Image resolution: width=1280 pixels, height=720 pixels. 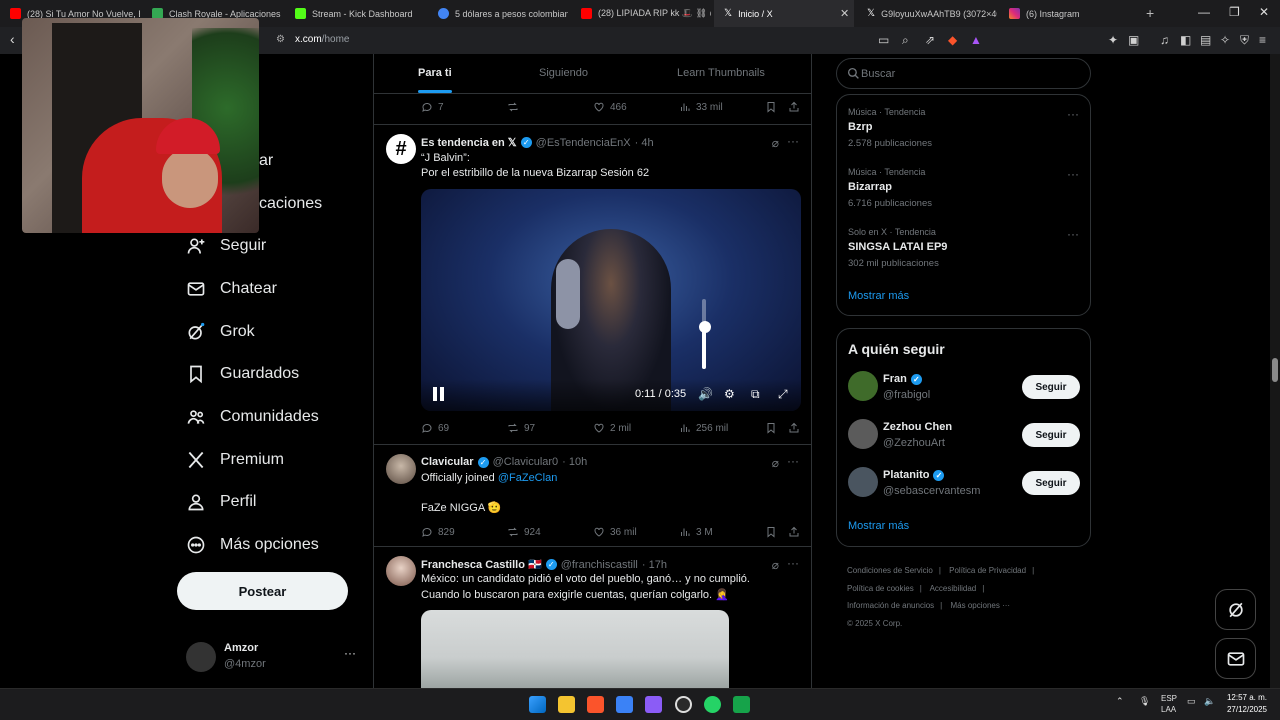 What do you see at coordinates (521, 428) in the screenshot?
I see `repost-button: 97` at bounding box center [521, 428].